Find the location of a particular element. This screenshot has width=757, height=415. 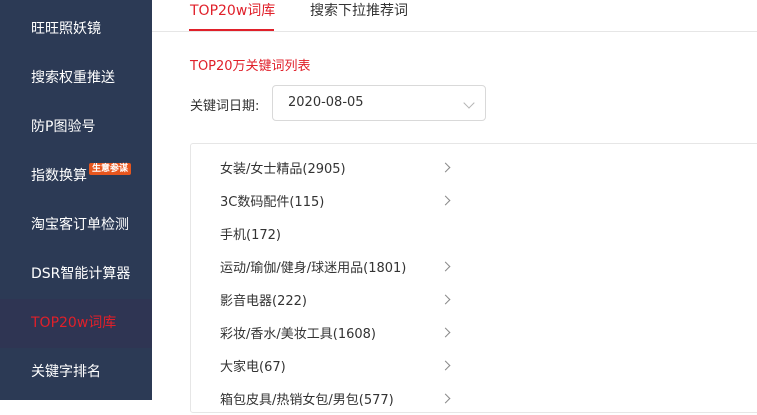

section-title: TOP20万关键词列表 is located at coordinates (250, 66).